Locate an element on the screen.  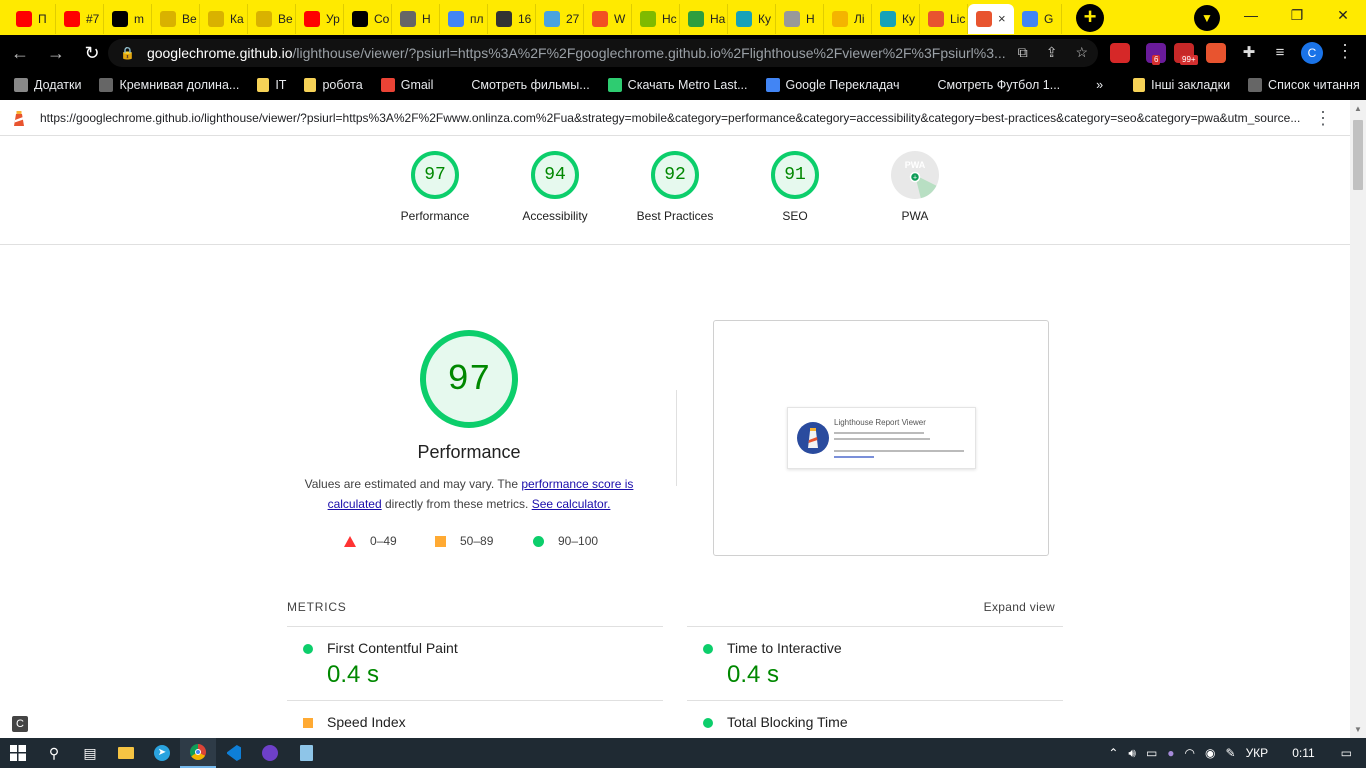
purple-ext-icon: 6 is located at coordinates (1156, 54).